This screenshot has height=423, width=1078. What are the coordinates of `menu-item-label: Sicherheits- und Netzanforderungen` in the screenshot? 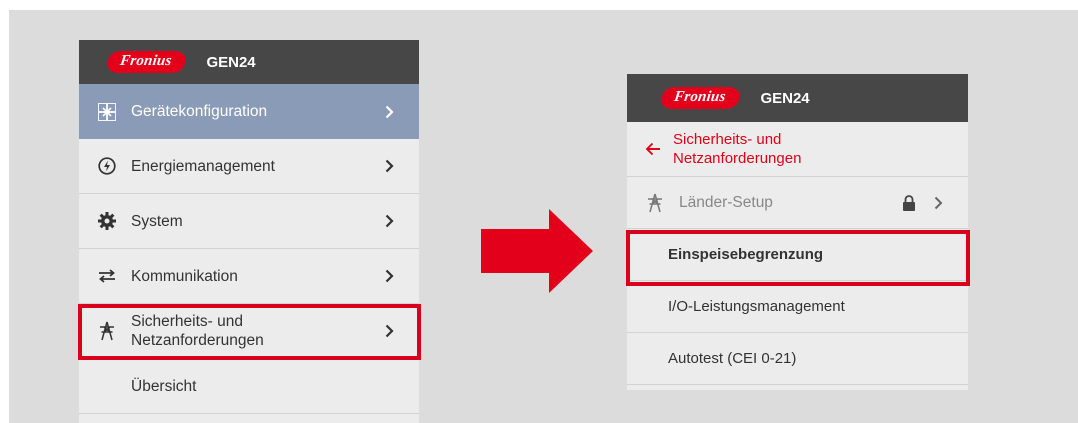 It's located at (256, 331).